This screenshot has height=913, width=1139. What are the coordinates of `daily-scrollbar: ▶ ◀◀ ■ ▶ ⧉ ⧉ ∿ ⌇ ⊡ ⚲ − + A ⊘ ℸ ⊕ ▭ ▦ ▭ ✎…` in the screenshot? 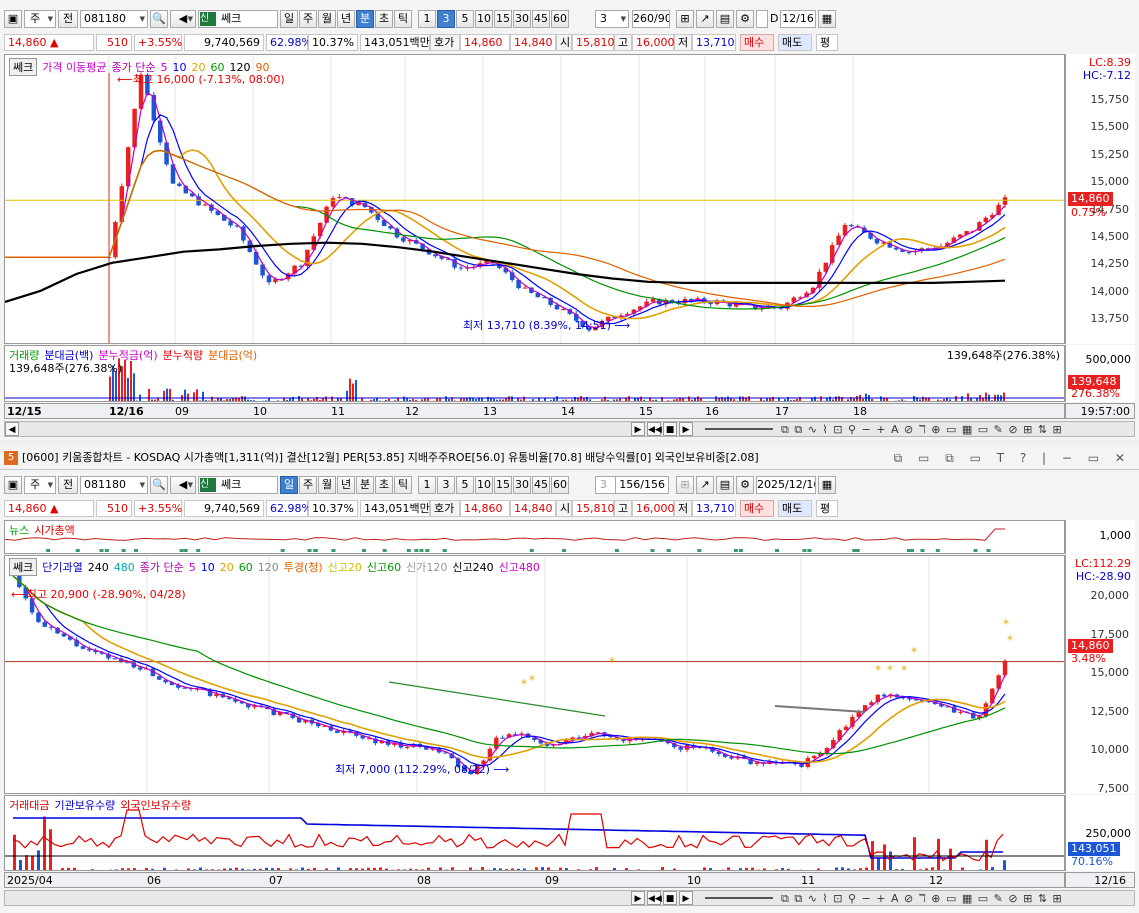 It's located at (569, 898).